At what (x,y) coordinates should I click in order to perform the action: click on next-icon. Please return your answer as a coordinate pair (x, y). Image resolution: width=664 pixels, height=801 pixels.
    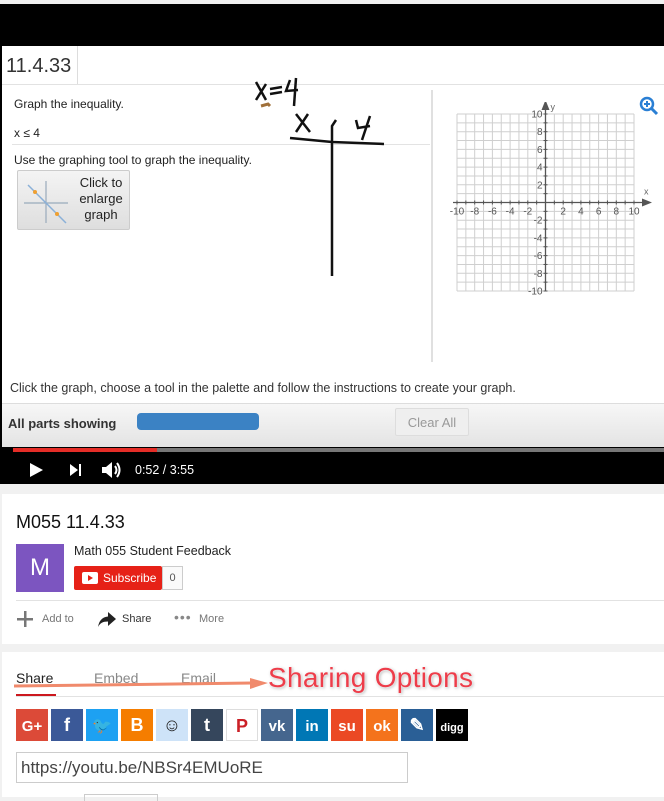
    Looking at the image, I should click on (76, 470).